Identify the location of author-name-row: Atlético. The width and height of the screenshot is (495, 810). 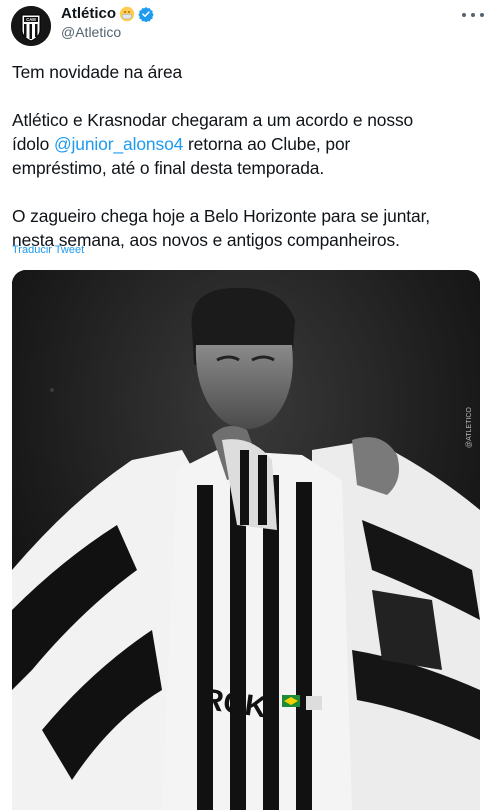
(107, 13).